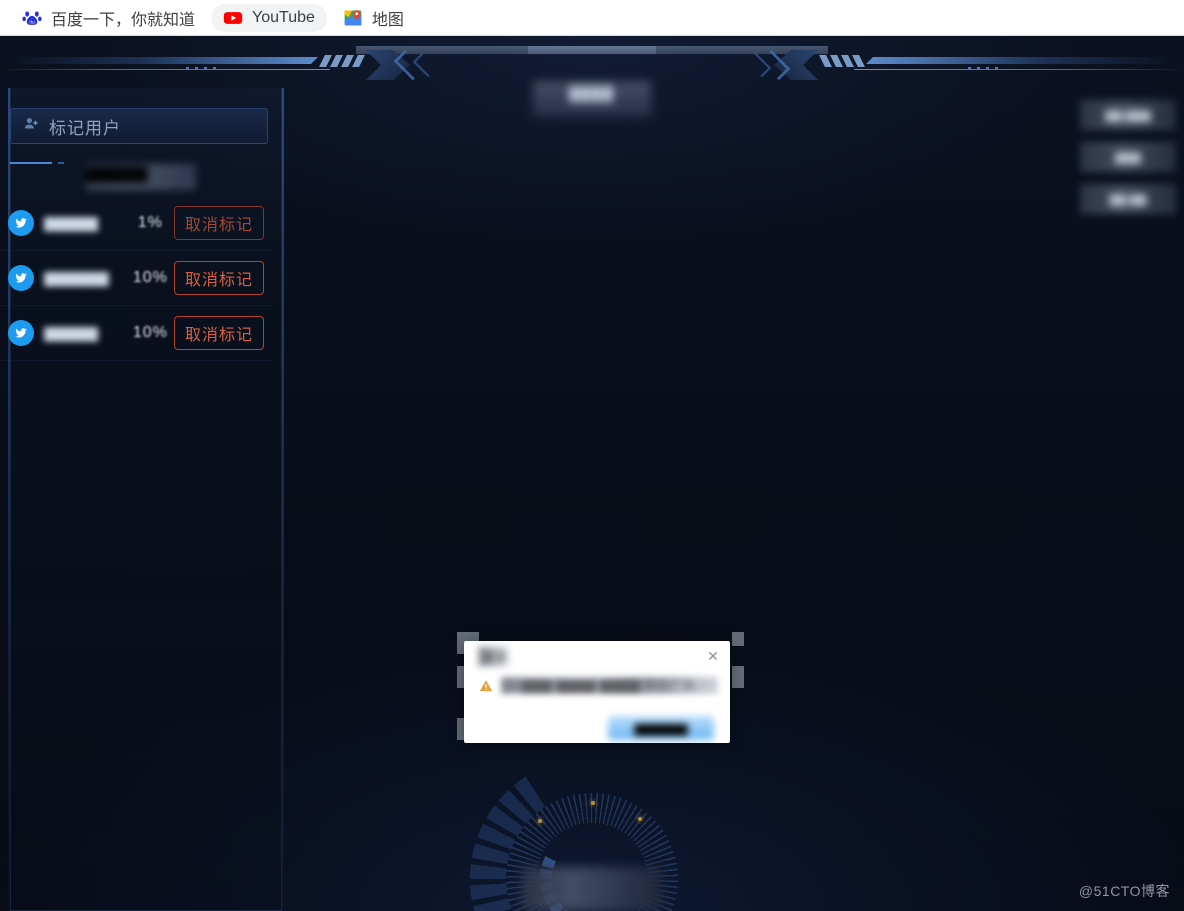 Image resolution: width=1184 pixels, height=911 pixels. Describe the element at coordinates (842, 61) in the screenshot. I see `header-slashes-right` at that location.